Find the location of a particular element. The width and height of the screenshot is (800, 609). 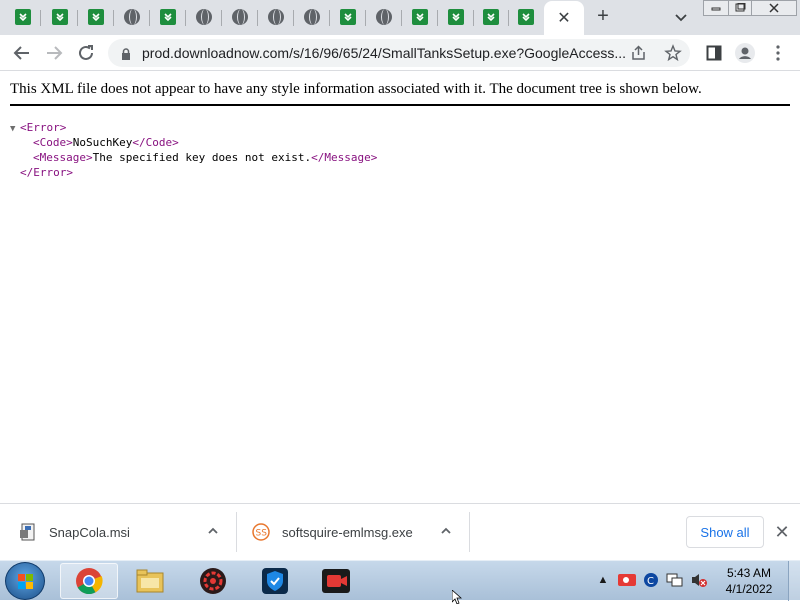

shield-app-icon is located at coordinates (275, 581).